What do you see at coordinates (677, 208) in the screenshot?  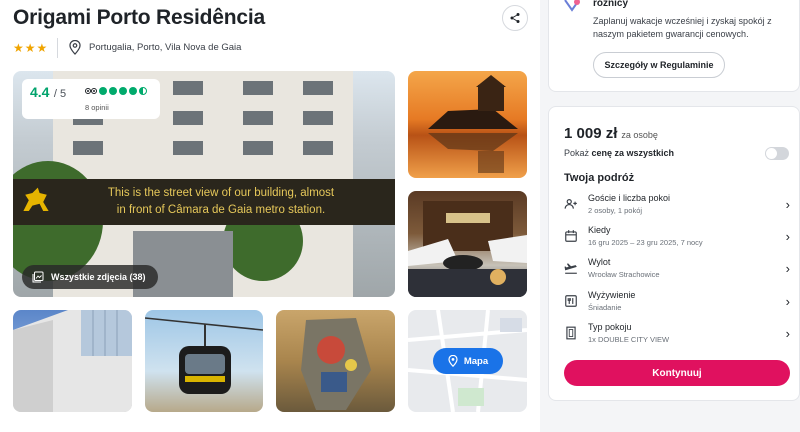 I see `row-guests: Goście i liczba pokoi 2 osoby, 1 pokój ›` at bounding box center [677, 208].